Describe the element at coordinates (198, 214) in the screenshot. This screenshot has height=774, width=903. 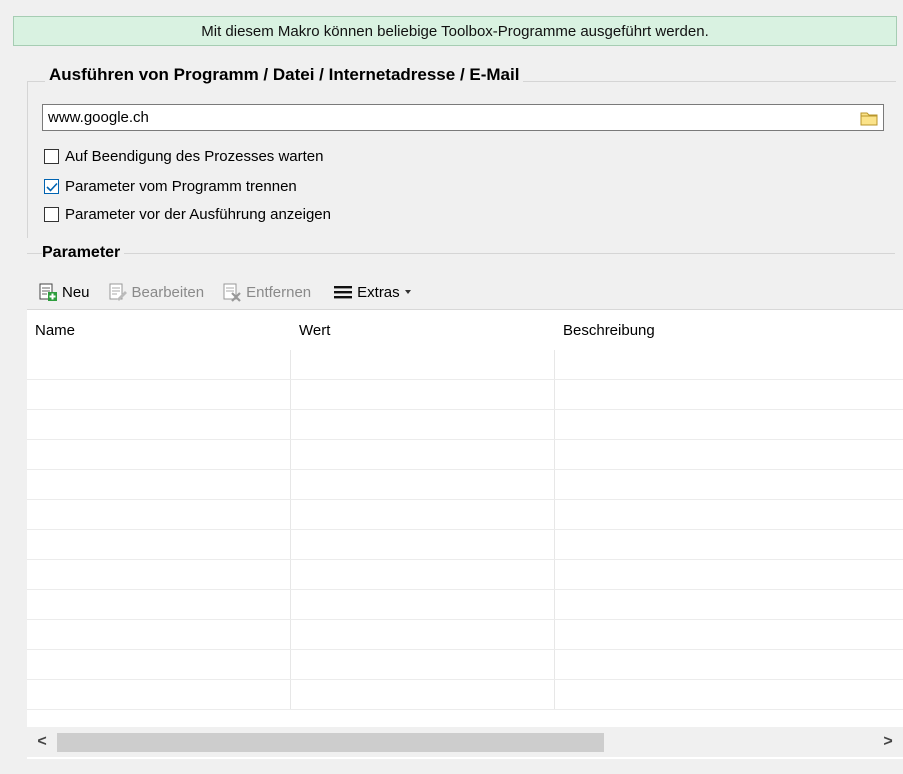
I see `option-label: Parameter vor der Ausführung anzeigen` at that location.